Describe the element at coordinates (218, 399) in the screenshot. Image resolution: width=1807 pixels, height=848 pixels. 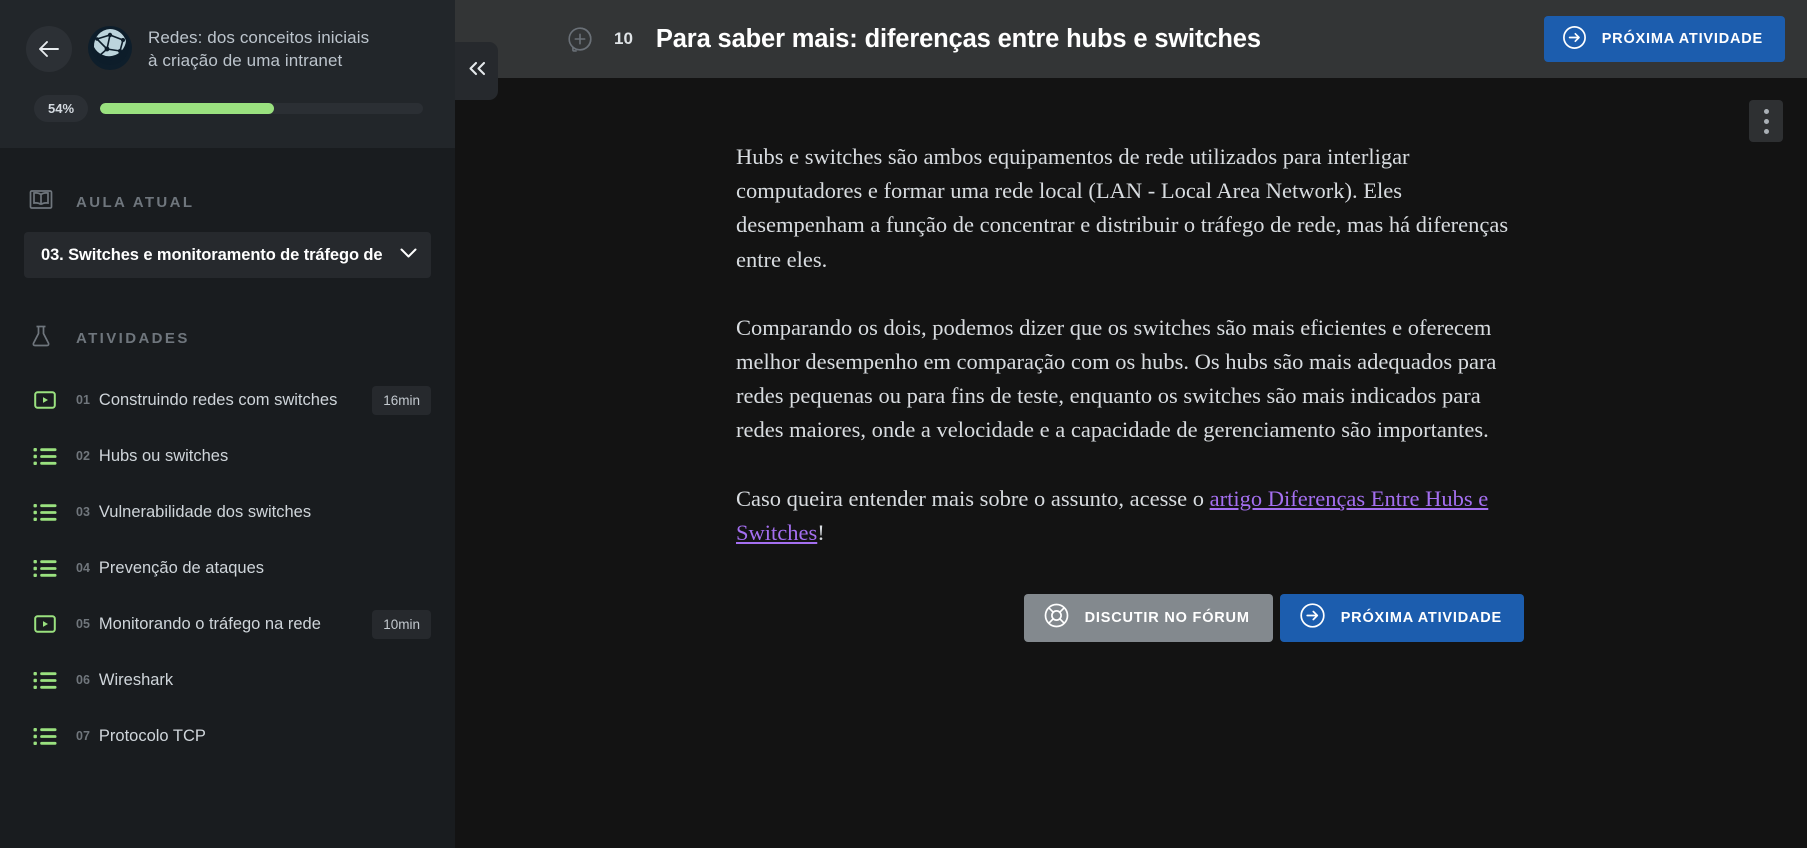
I see `activity-label: Construindo redes com switches` at that location.